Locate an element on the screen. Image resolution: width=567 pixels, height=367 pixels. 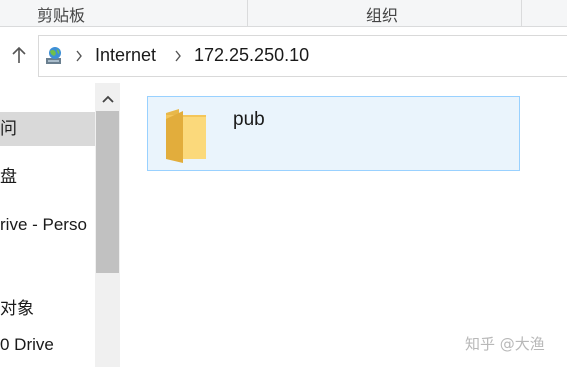
arrow-up-icon is located at coordinates (19, 54).